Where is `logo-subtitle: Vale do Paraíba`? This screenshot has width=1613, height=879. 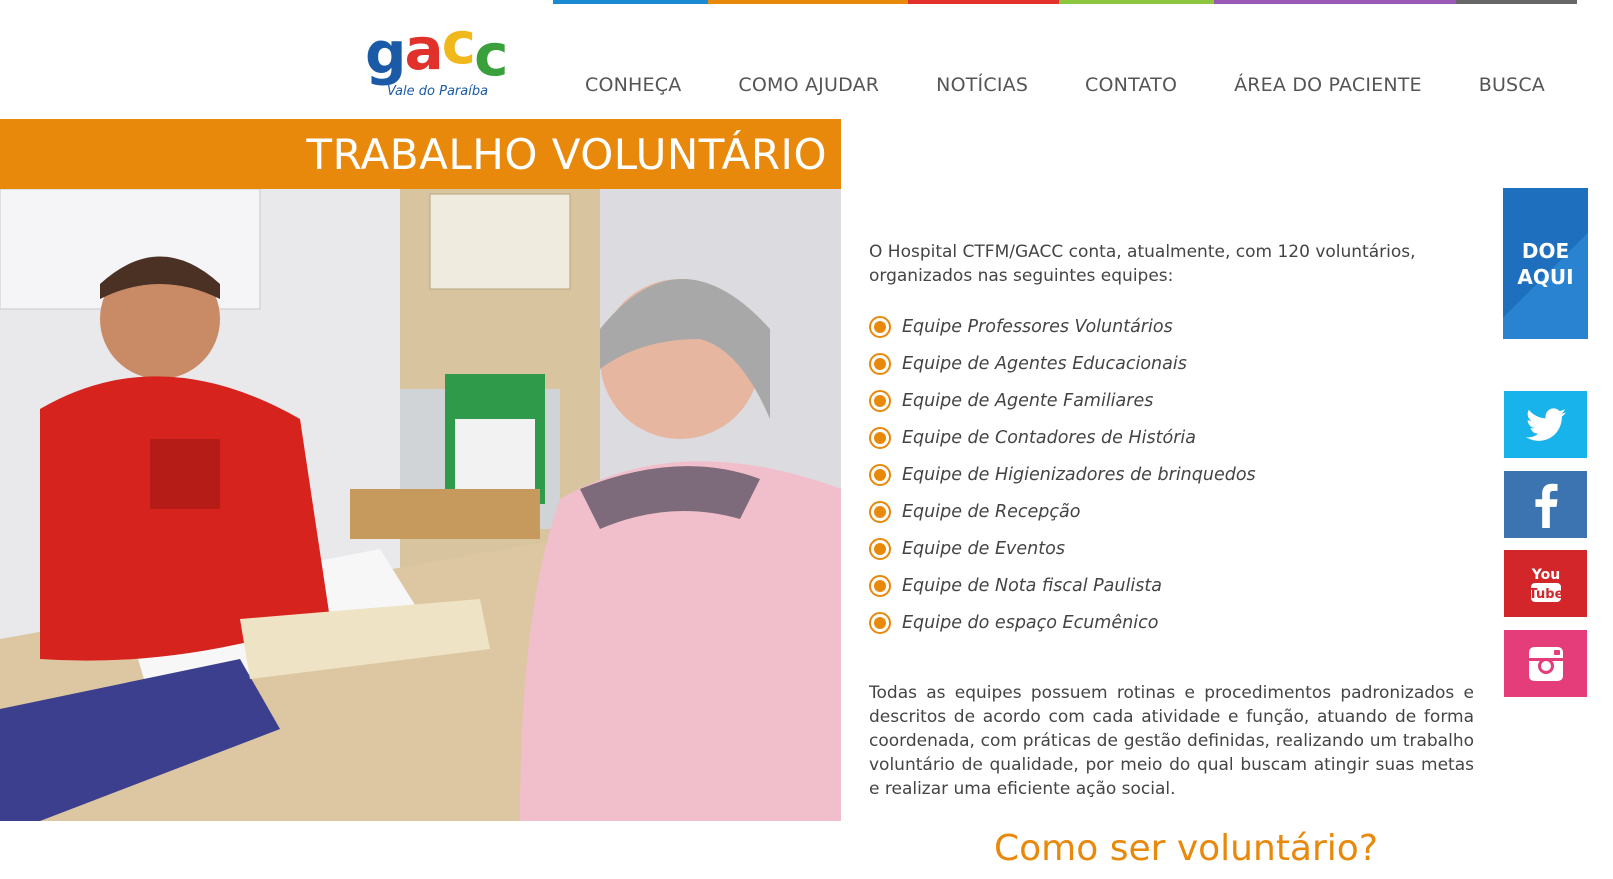 logo-subtitle: Vale do Paraíba is located at coordinates (438, 91).